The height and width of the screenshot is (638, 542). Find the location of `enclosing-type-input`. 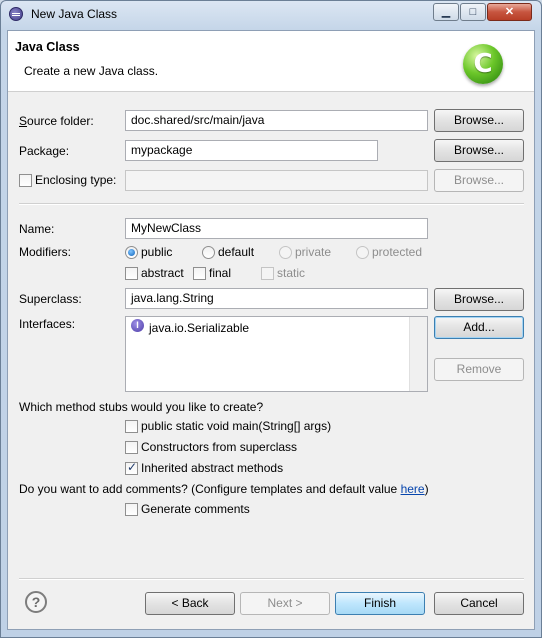

enclosing-type-input is located at coordinates (276, 180).